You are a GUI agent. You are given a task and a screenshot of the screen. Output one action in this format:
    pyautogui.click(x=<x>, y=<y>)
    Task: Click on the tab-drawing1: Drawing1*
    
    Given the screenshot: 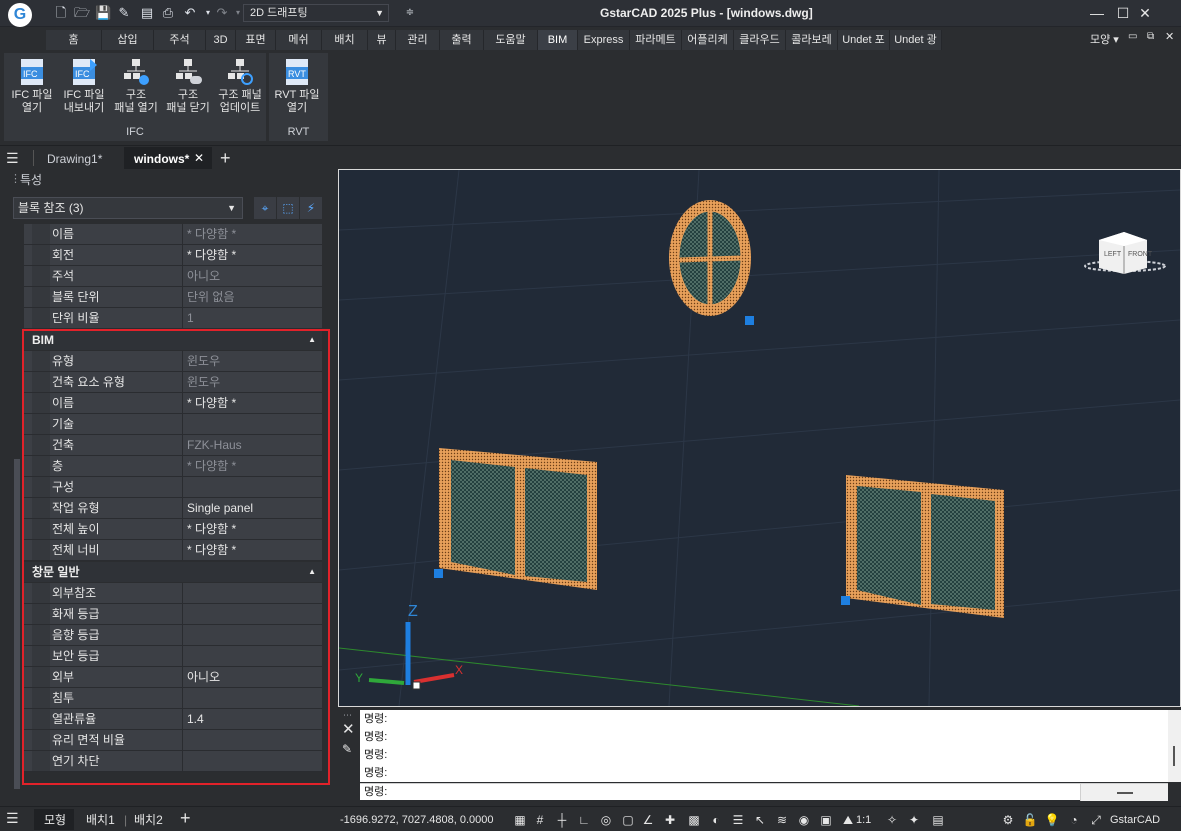 What is the action you would take?
    pyautogui.click(x=74, y=159)
    